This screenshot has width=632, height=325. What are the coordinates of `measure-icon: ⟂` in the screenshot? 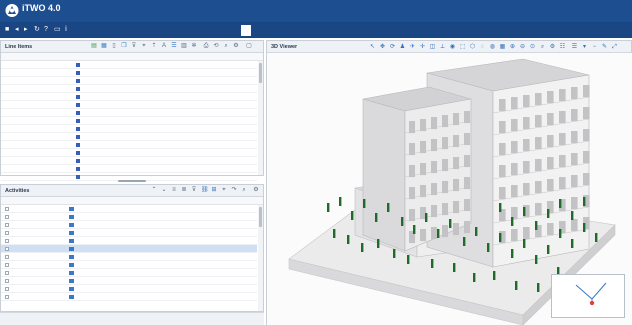 It's located at (442, 47).